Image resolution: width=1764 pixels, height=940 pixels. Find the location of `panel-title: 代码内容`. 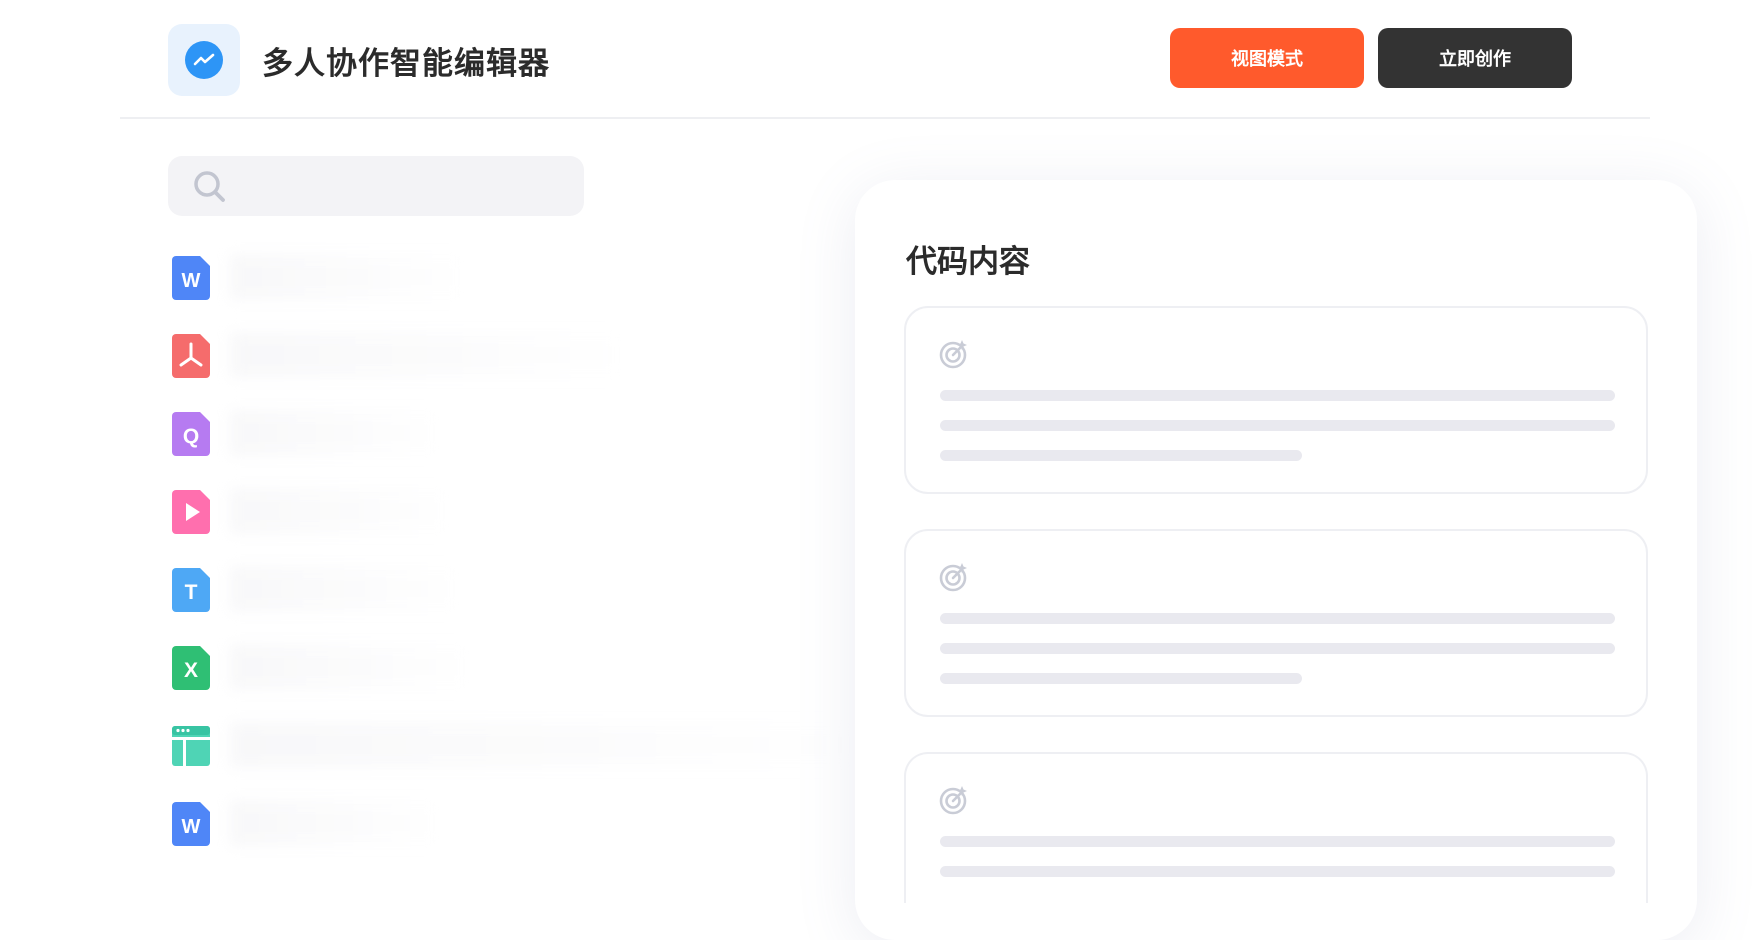

panel-title: 代码内容 is located at coordinates (968, 262).